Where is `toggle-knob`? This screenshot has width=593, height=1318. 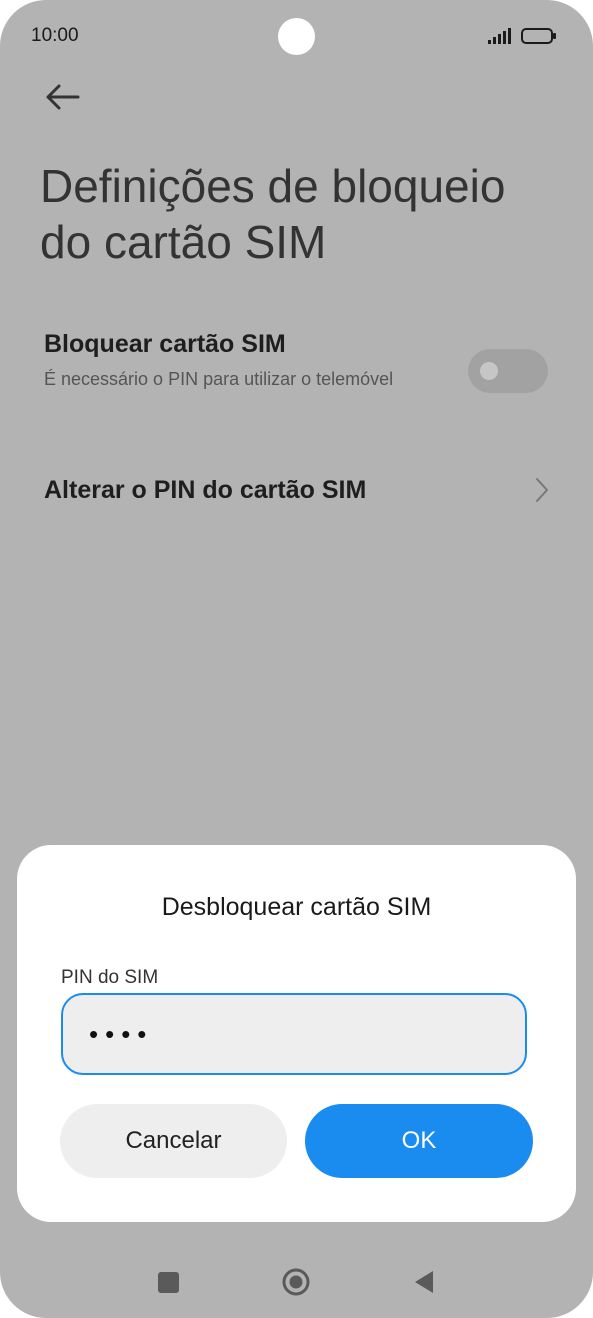
toggle-knob is located at coordinates (489, 371).